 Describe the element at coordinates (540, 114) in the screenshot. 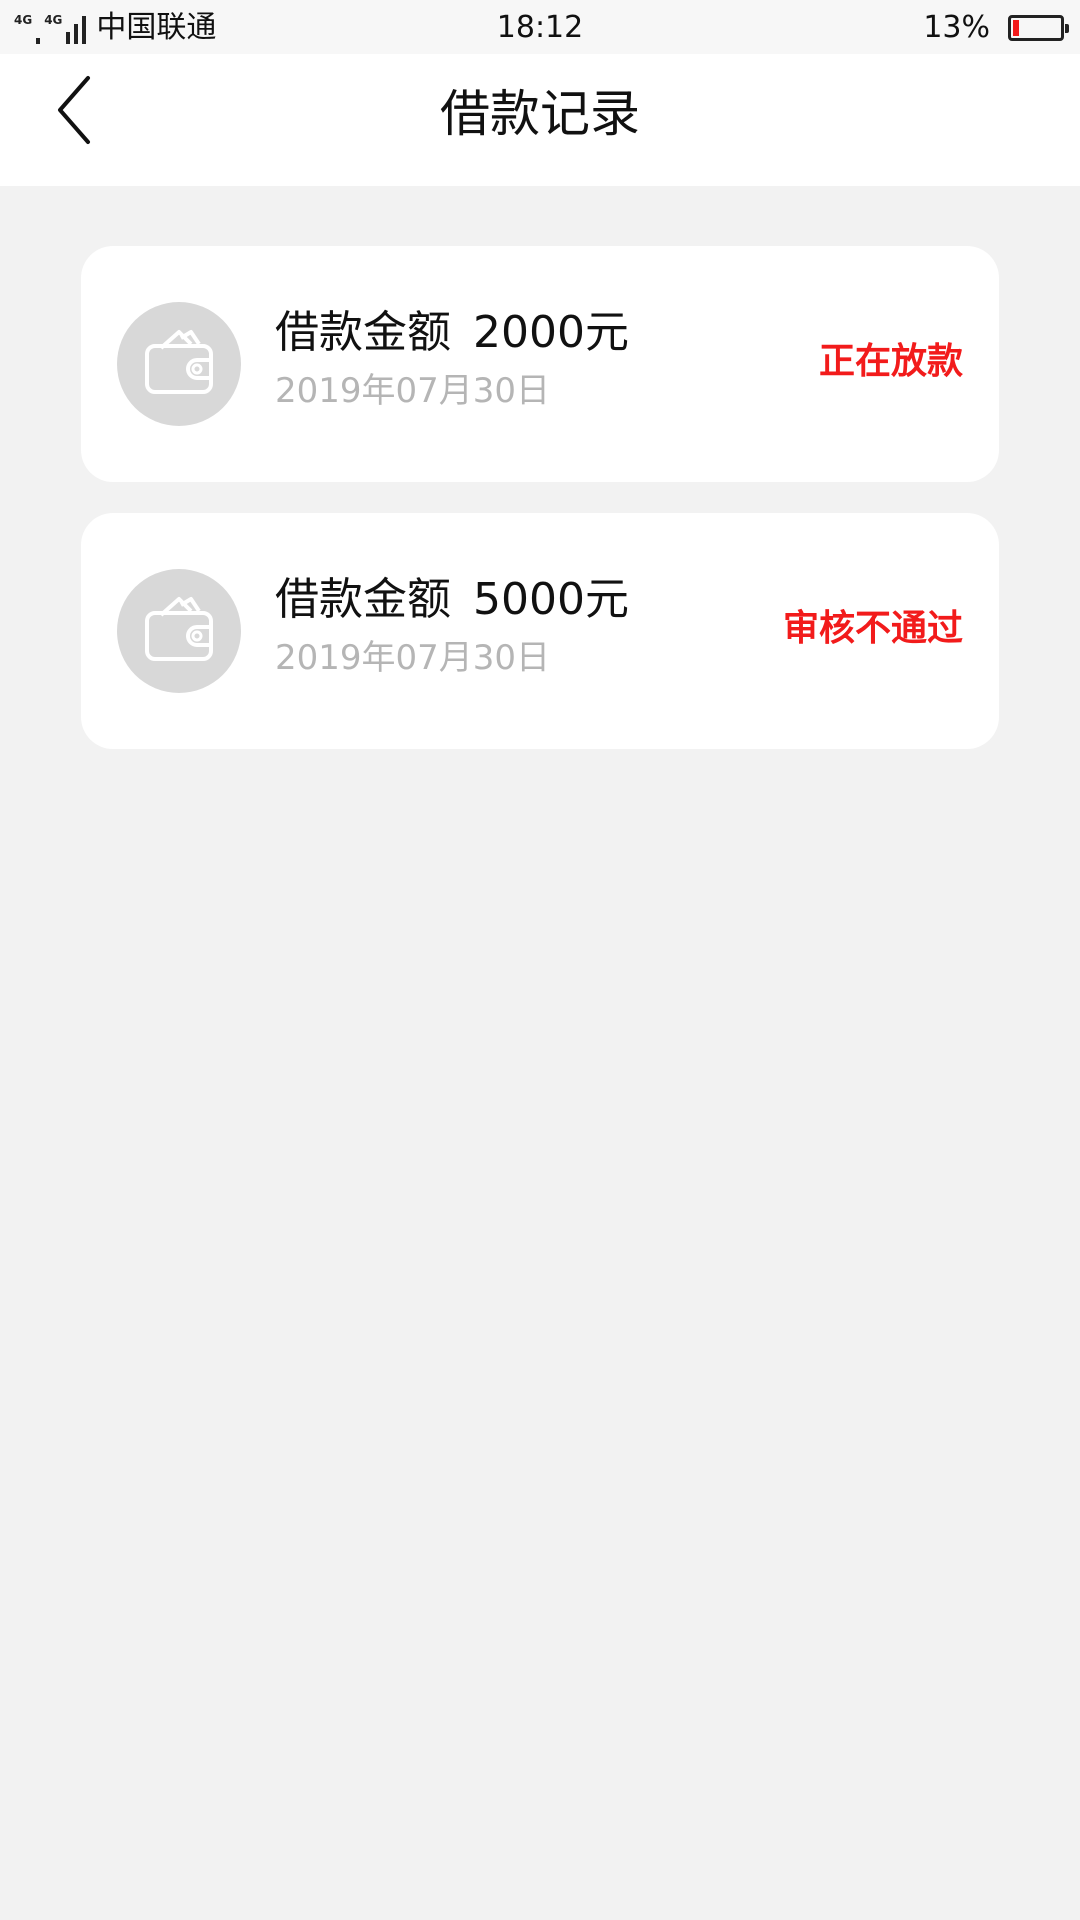

I see `page-title: 借款记录` at that location.